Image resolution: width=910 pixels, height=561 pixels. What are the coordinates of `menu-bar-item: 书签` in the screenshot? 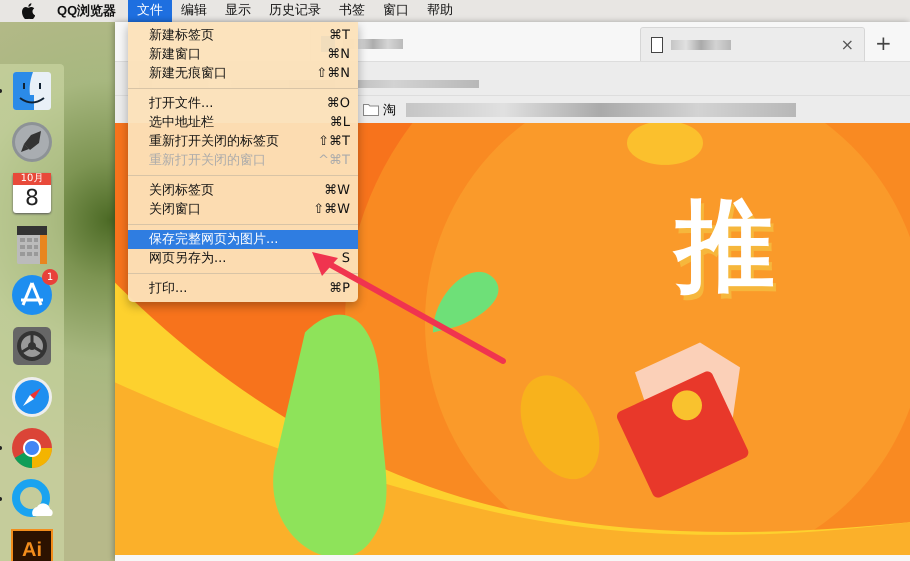 It's located at (352, 11).